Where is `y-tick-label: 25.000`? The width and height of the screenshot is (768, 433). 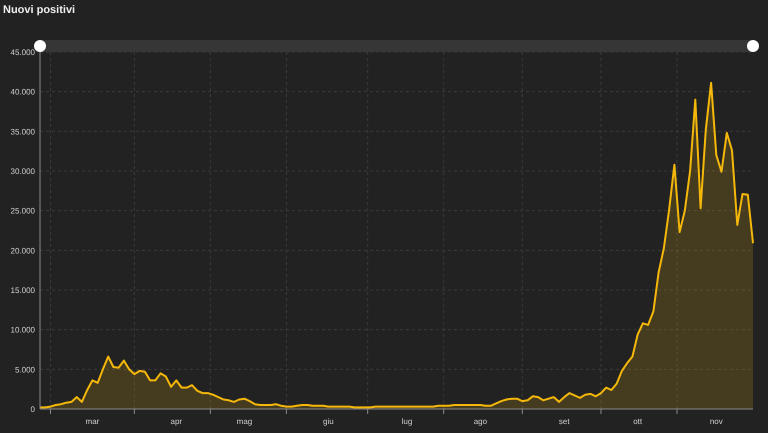
y-tick-label: 25.000 is located at coordinates (22, 211).